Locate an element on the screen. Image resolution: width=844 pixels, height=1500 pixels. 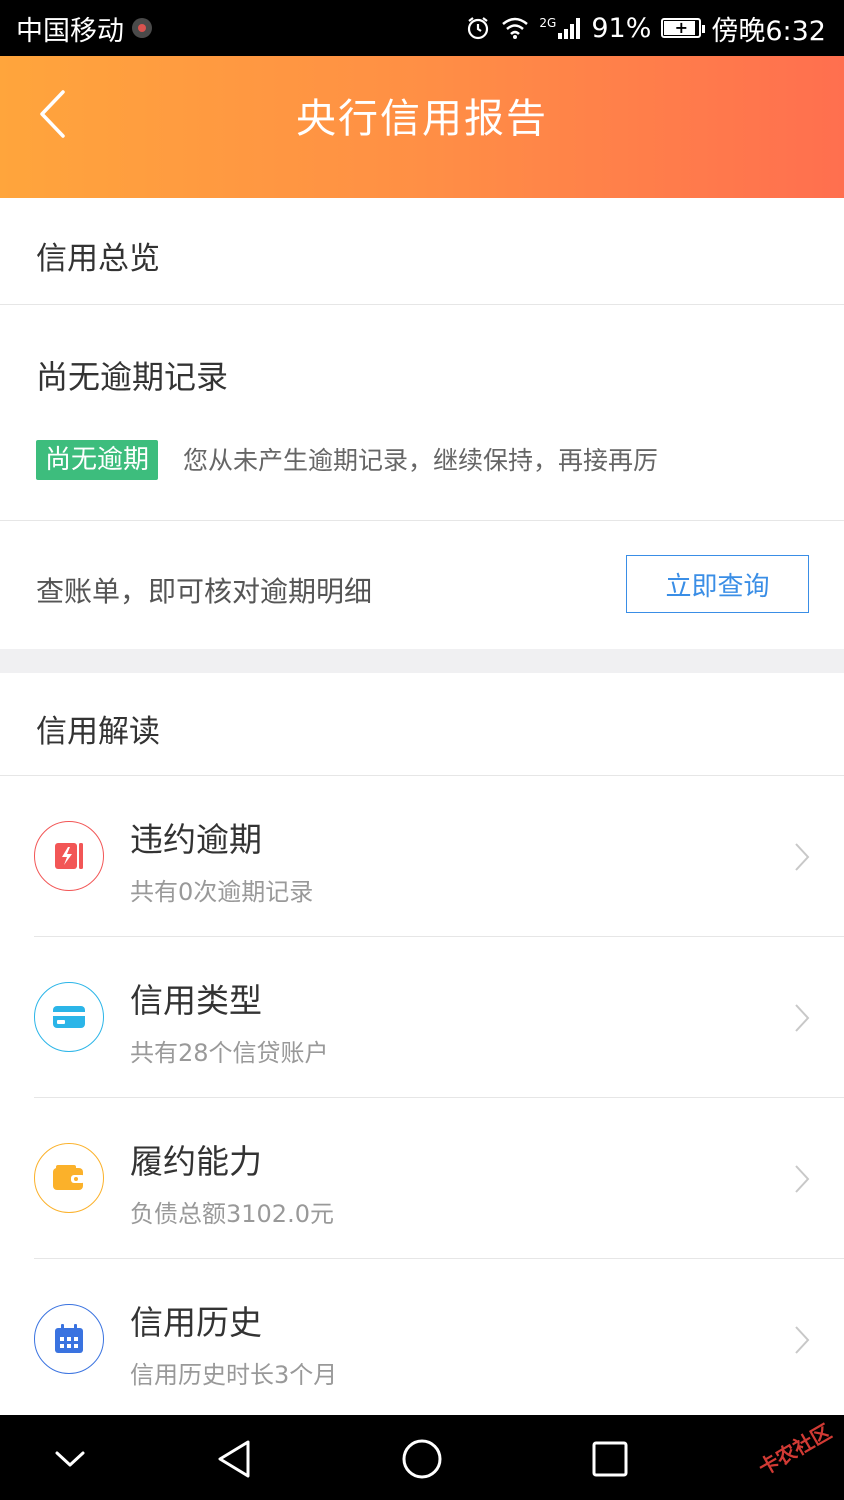
list-item-subtitle: 信用历史时长3个月 is located at coordinates (234, 1375).